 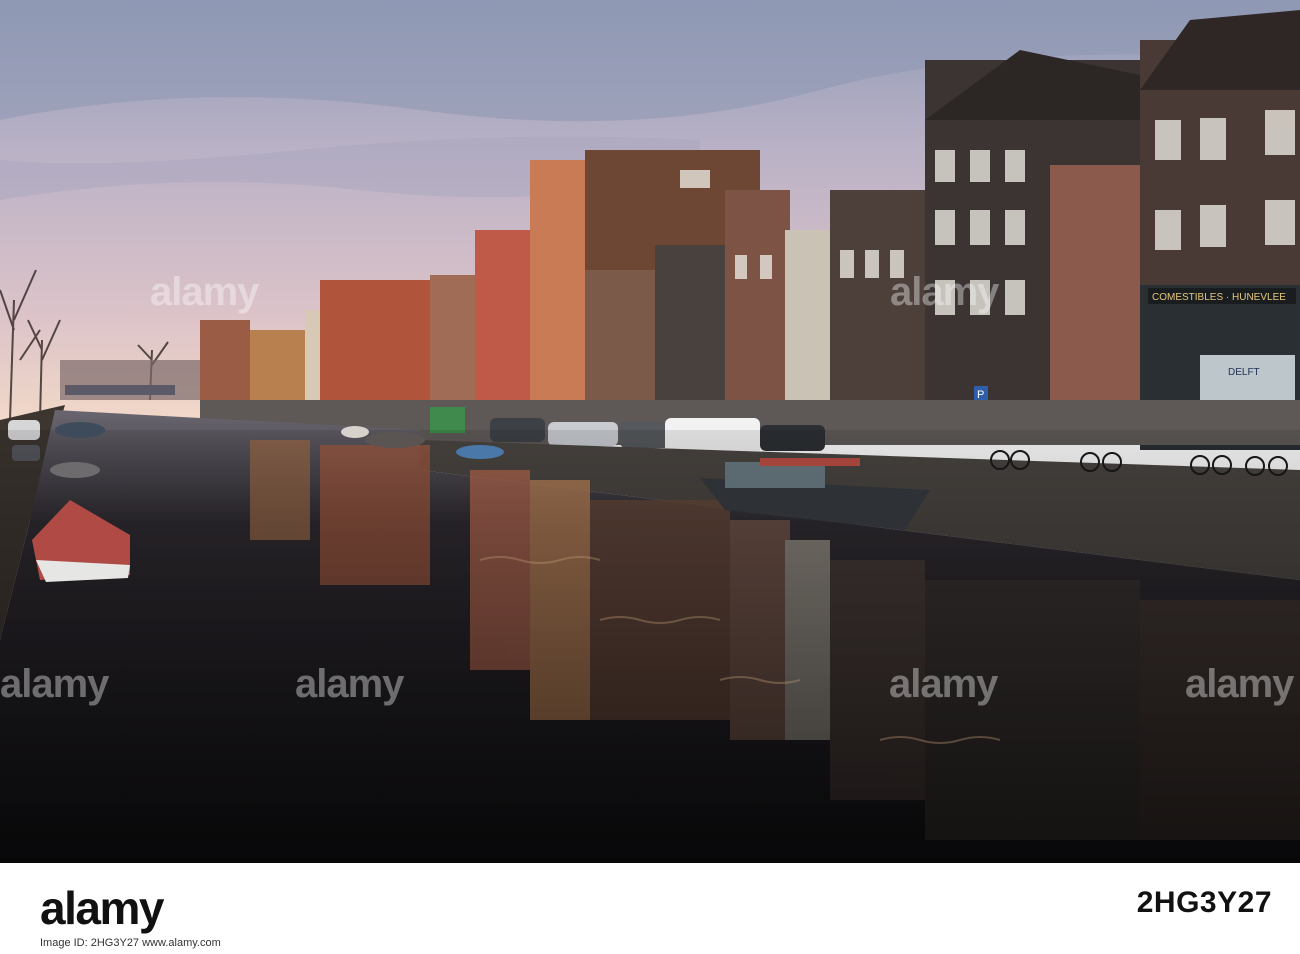 What do you see at coordinates (120, 390) in the screenshot?
I see `distant-bridge` at bounding box center [120, 390].